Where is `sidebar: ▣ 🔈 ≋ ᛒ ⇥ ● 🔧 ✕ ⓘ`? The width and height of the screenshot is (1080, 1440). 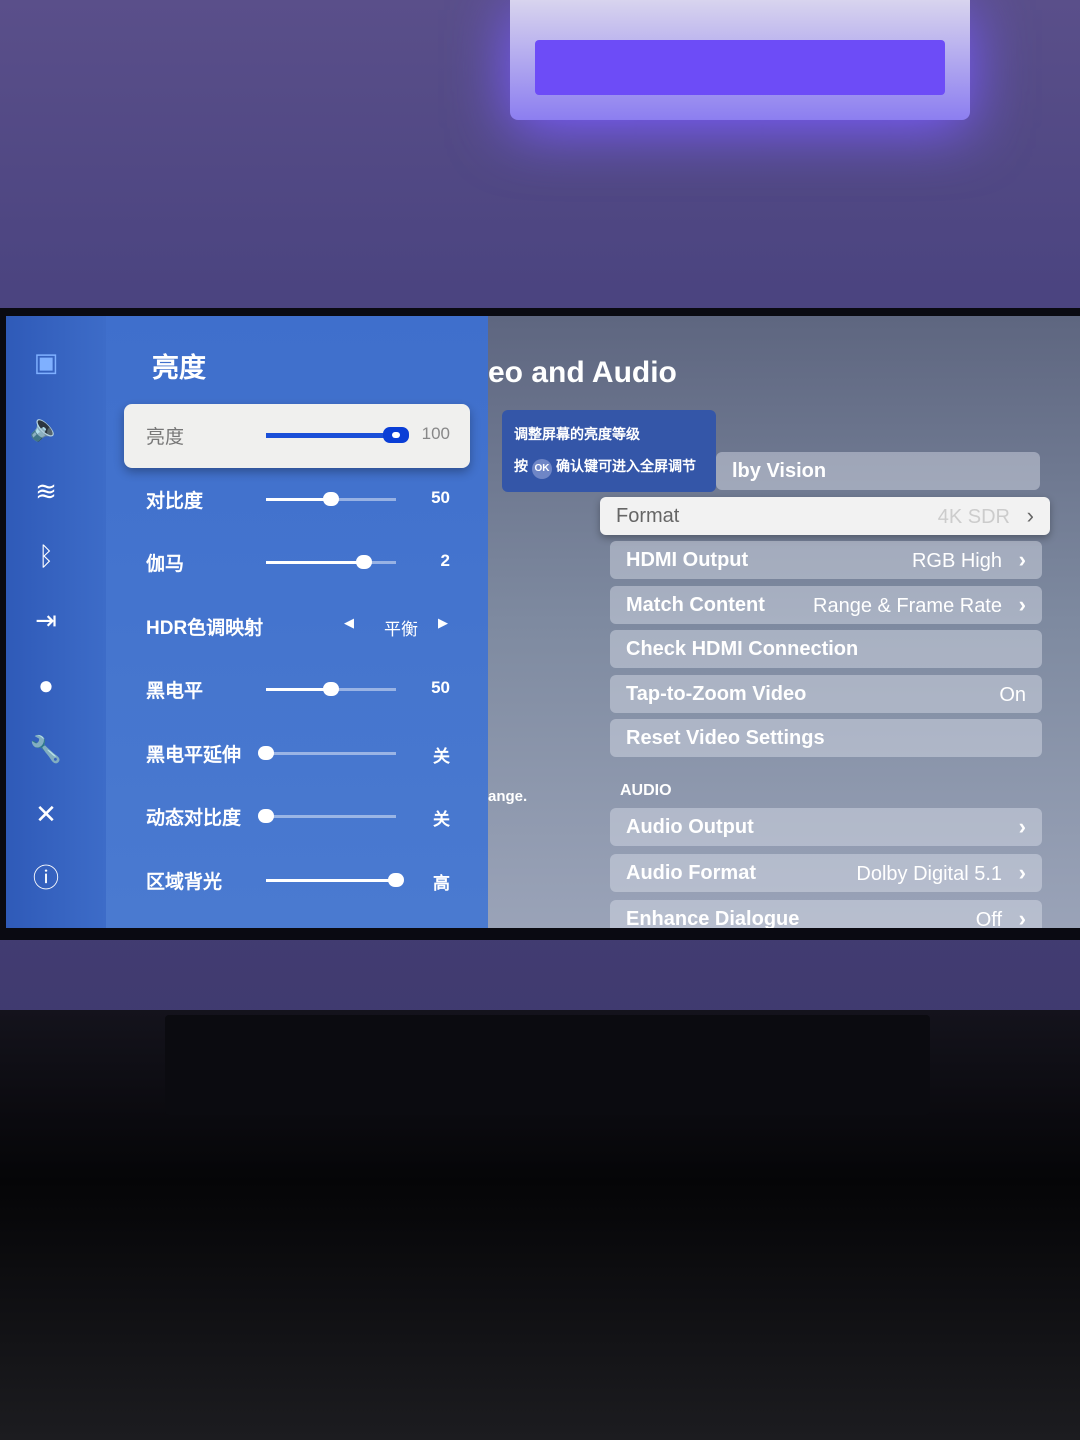 sidebar: ▣ 🔈 ≋ ᛒ ⇥ ● 🔧 ✕ ⓘ is located at coordinates (56, 622).